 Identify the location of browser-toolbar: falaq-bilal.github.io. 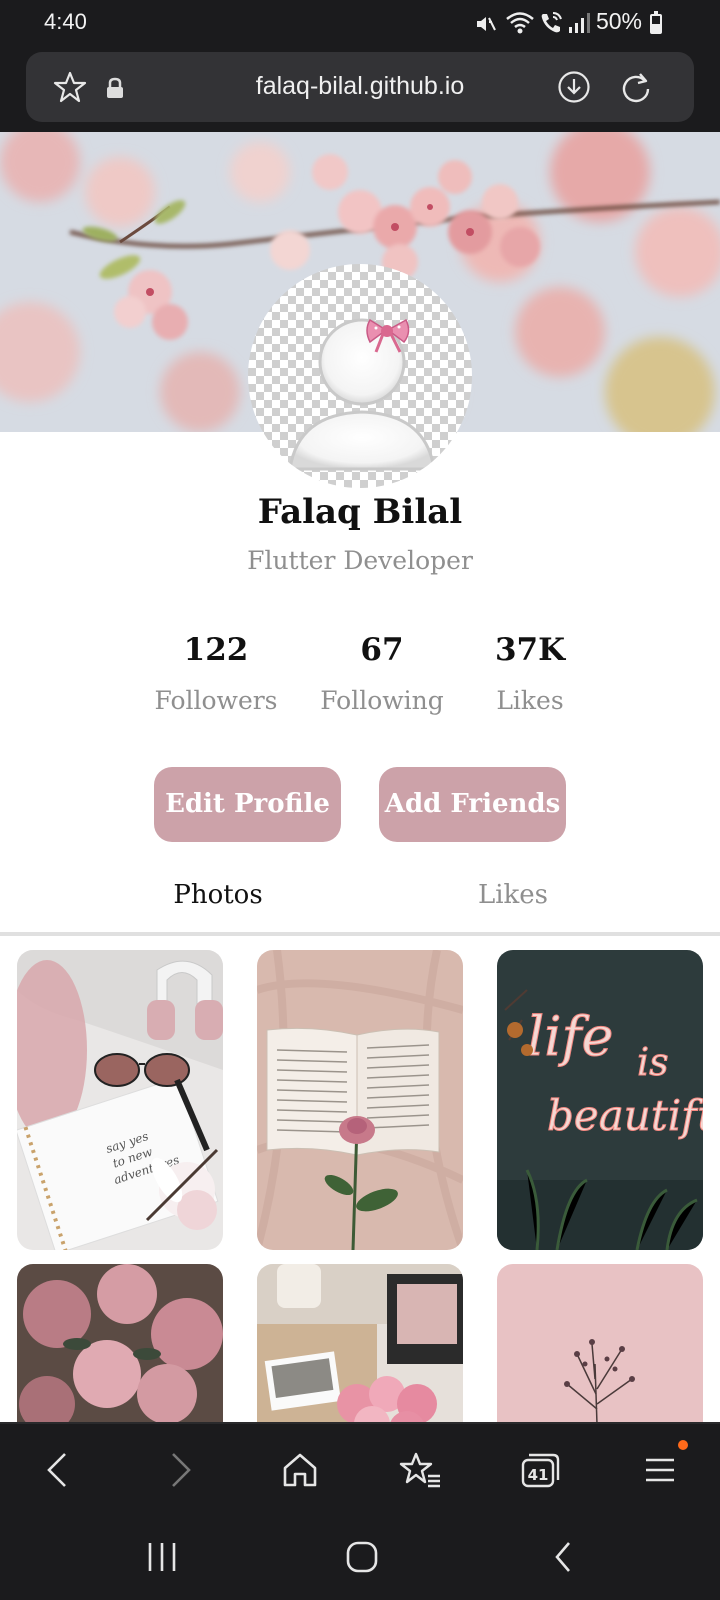
(360, 90).